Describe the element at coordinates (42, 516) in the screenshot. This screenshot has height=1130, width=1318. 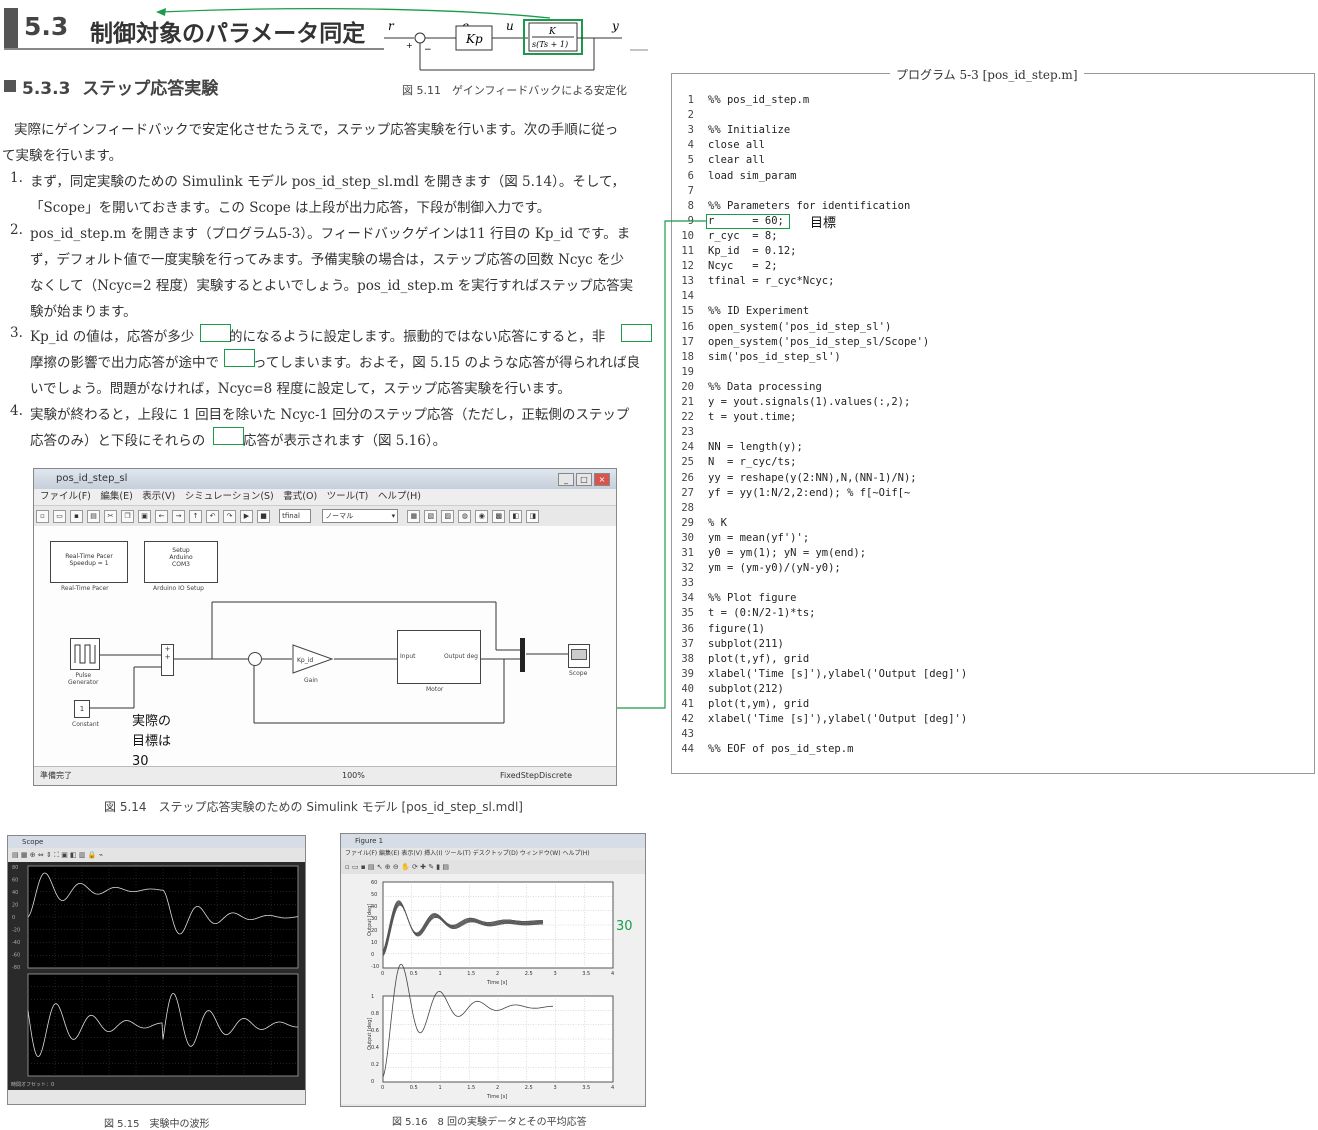
I see `new-icon: ▫` at that location.